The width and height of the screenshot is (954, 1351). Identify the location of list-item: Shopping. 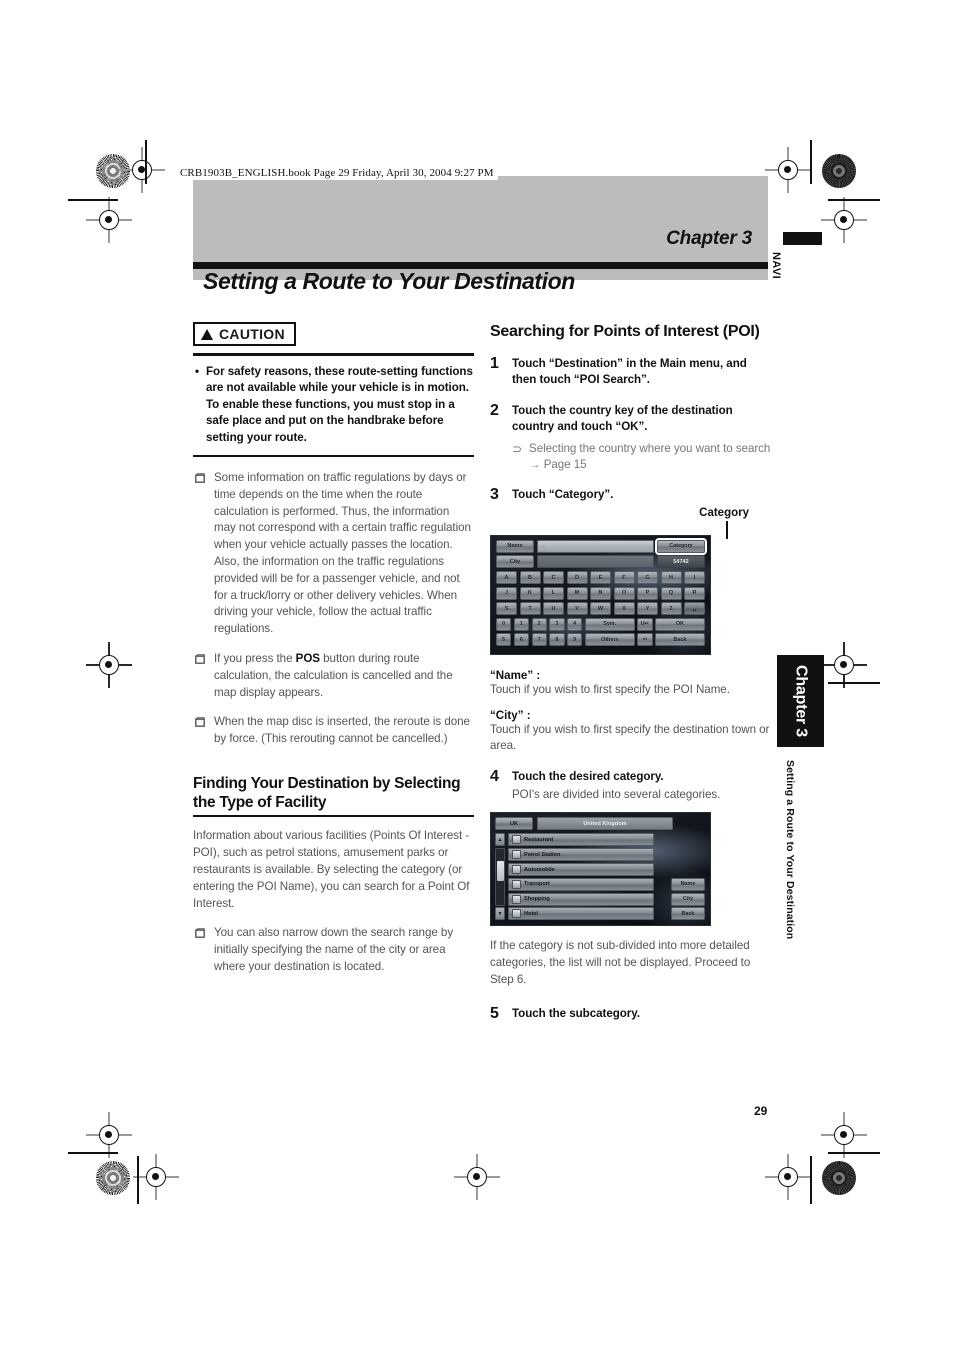
(581, 899).